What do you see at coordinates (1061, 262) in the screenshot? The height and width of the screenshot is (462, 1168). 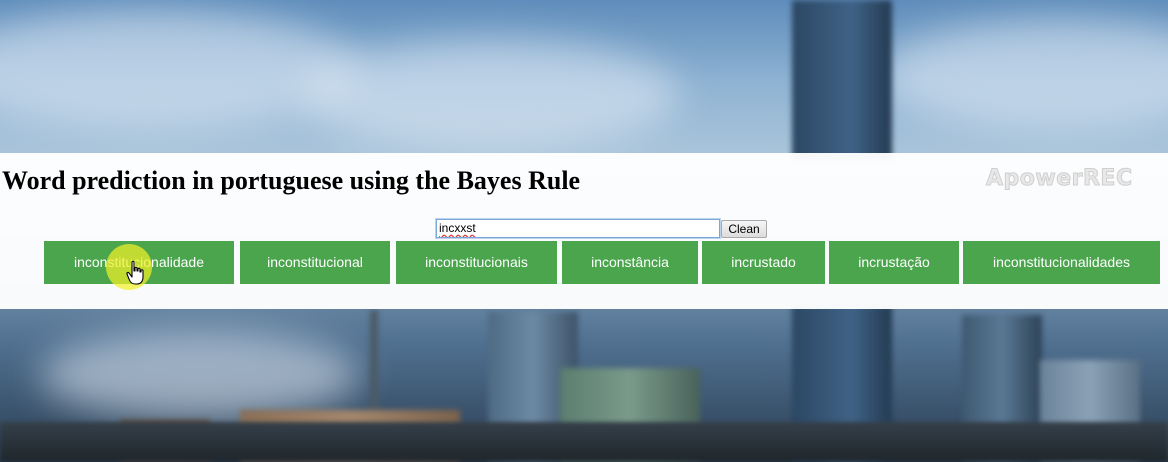 I see `suggestion-button: inconstitucionalidades` at bounding box center [1061, 262].